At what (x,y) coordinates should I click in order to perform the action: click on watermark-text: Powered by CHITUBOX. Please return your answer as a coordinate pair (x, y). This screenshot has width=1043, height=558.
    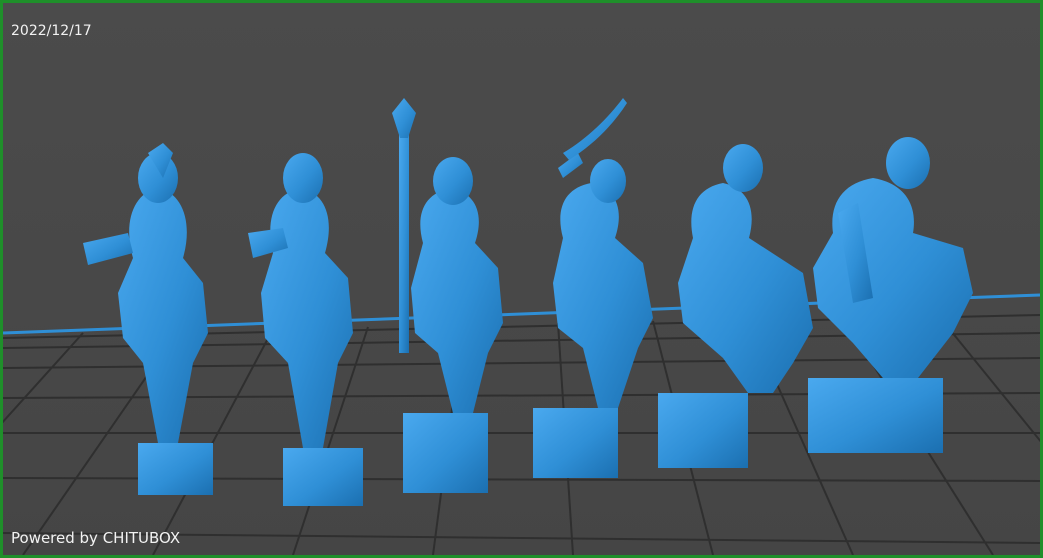
    Looking at the image, I should click on (96, 538).